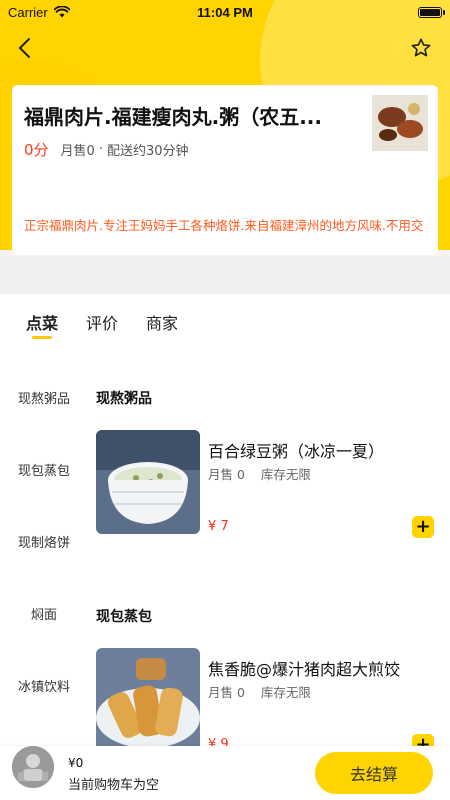 This screenshot has width=450, height=800. I want to click on chevron-left-icon, so click(24, 48).